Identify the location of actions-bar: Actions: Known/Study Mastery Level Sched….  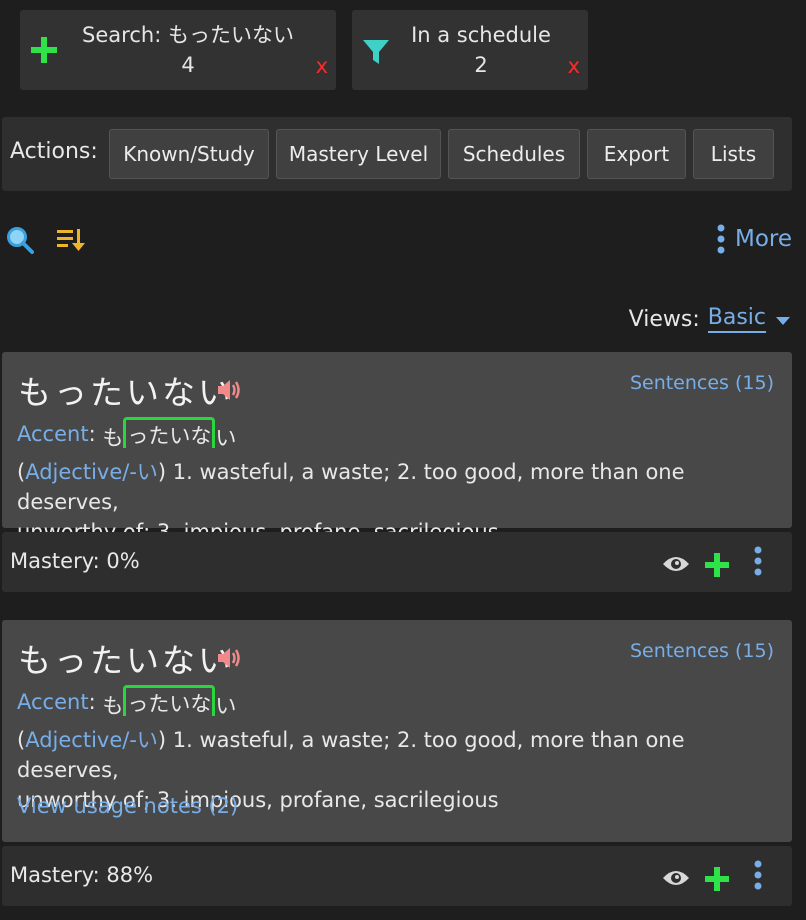
(397, 154).